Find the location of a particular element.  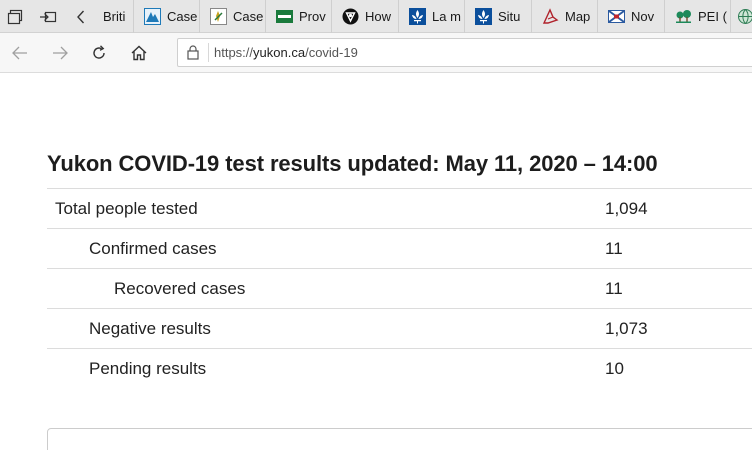

browser-tab: Map is located at coordinates (565, 16).